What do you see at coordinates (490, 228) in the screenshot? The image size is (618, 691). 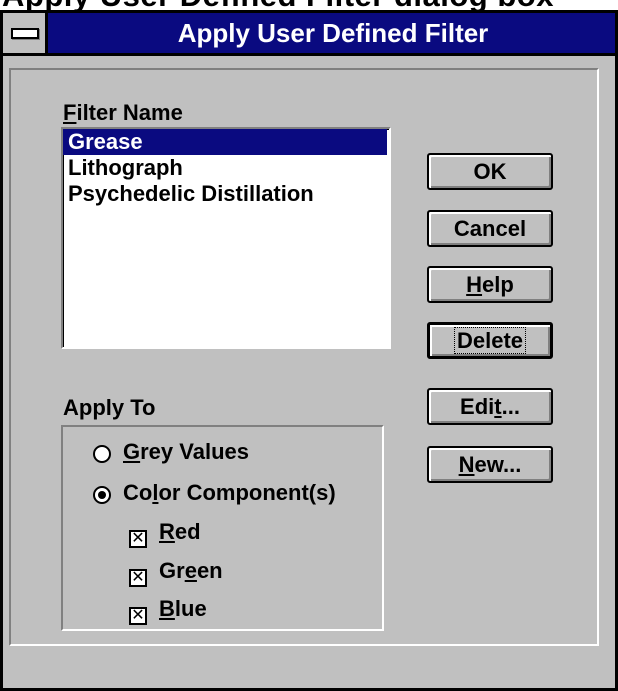 I see `cancel-button: Cancel` at bounding box center [490, 228].